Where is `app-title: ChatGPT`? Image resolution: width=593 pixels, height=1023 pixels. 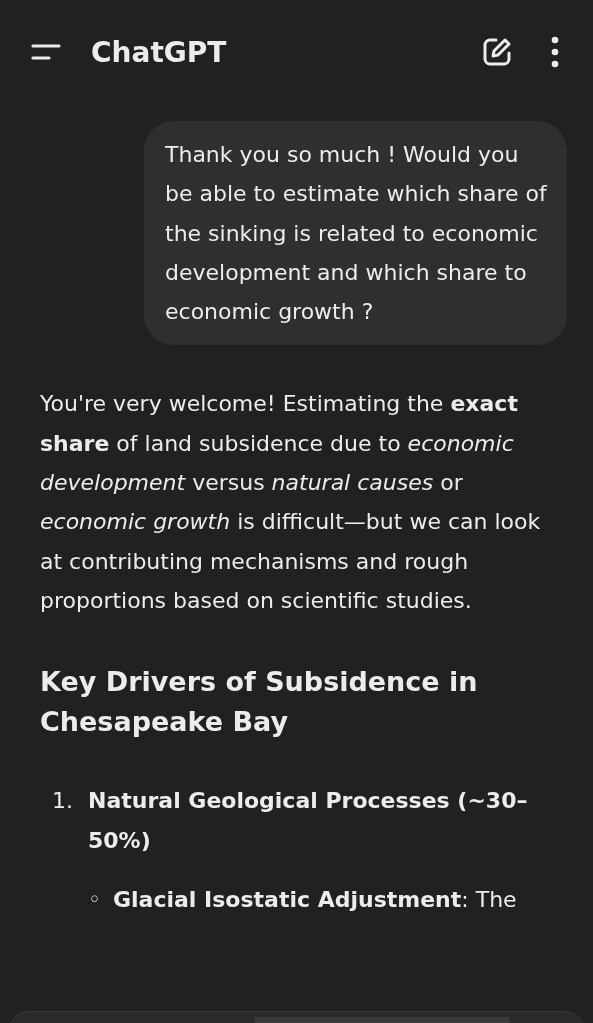
app-title: ChatGPT is located at coordinates (159, 52).